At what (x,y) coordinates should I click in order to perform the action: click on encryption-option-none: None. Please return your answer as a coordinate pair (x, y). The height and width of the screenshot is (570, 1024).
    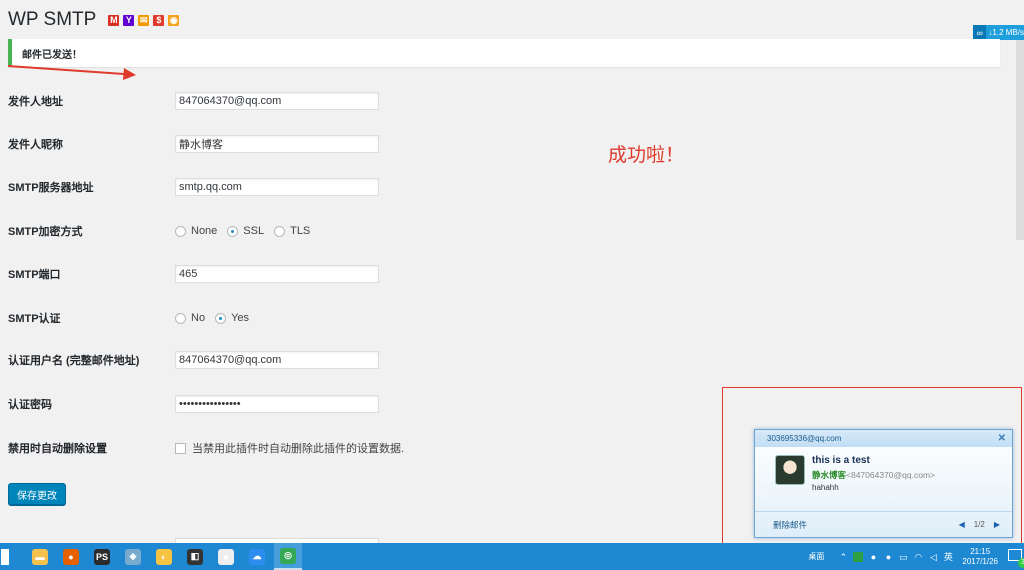
    Looking at the image, I should click on (196, 231).